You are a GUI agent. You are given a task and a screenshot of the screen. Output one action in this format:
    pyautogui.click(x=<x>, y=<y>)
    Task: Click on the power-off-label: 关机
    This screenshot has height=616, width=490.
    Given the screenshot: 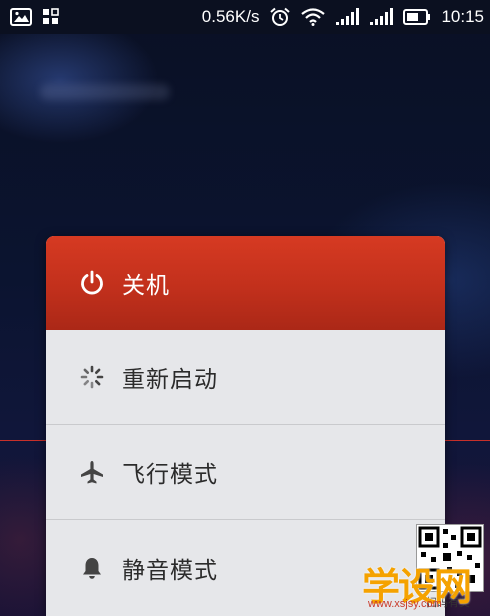 What is the action you would take?
    pyautogui.click(x=146, y=286)
    